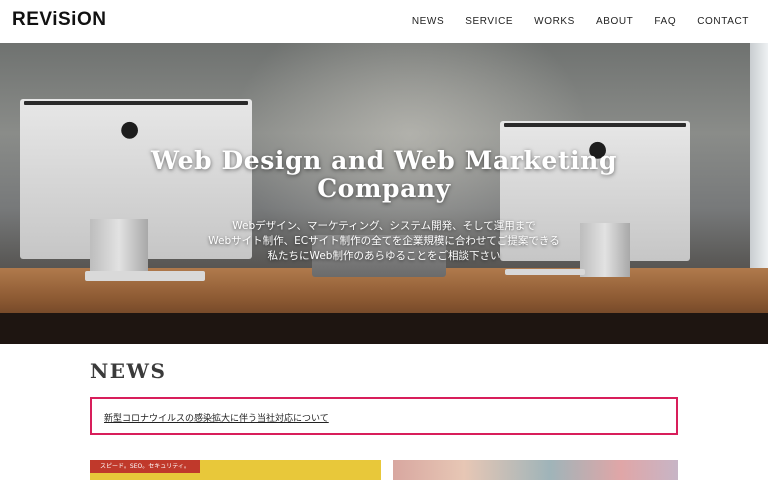 The image size is (768, 480). Describe the element at coordinates (384, 226) in the screenshot. I see `hero-subtitle-line1: Webデザイン、マーケティング、システム開発、そして運用まで` at that location.